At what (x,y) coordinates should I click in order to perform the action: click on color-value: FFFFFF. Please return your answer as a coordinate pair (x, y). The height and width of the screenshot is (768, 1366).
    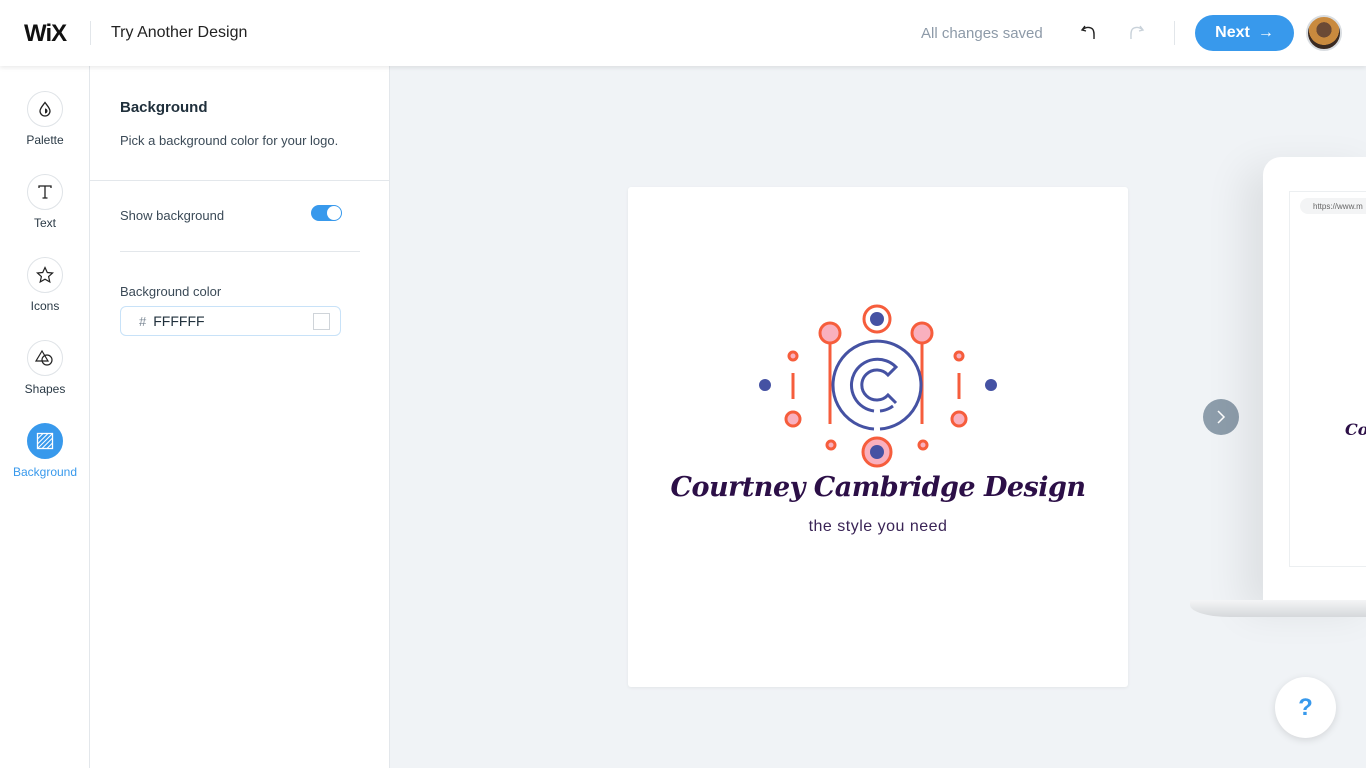
    Looking at the image, I should click on (179, 321).